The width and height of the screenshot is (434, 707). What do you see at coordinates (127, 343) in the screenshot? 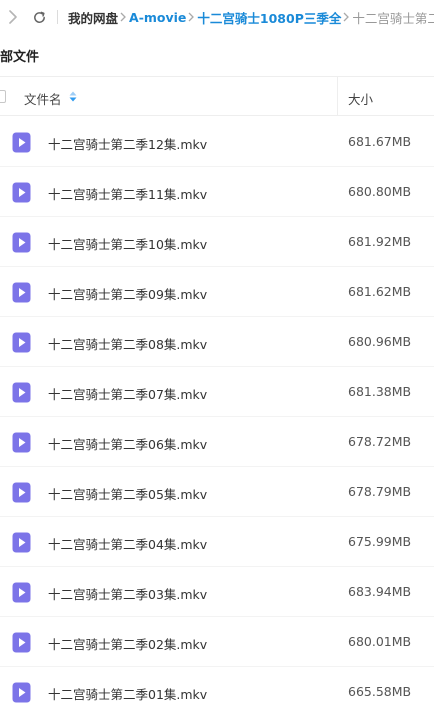
I see `file-name: 十二宫骑士第二季08集.mkv` at bounding box center [127, 343].